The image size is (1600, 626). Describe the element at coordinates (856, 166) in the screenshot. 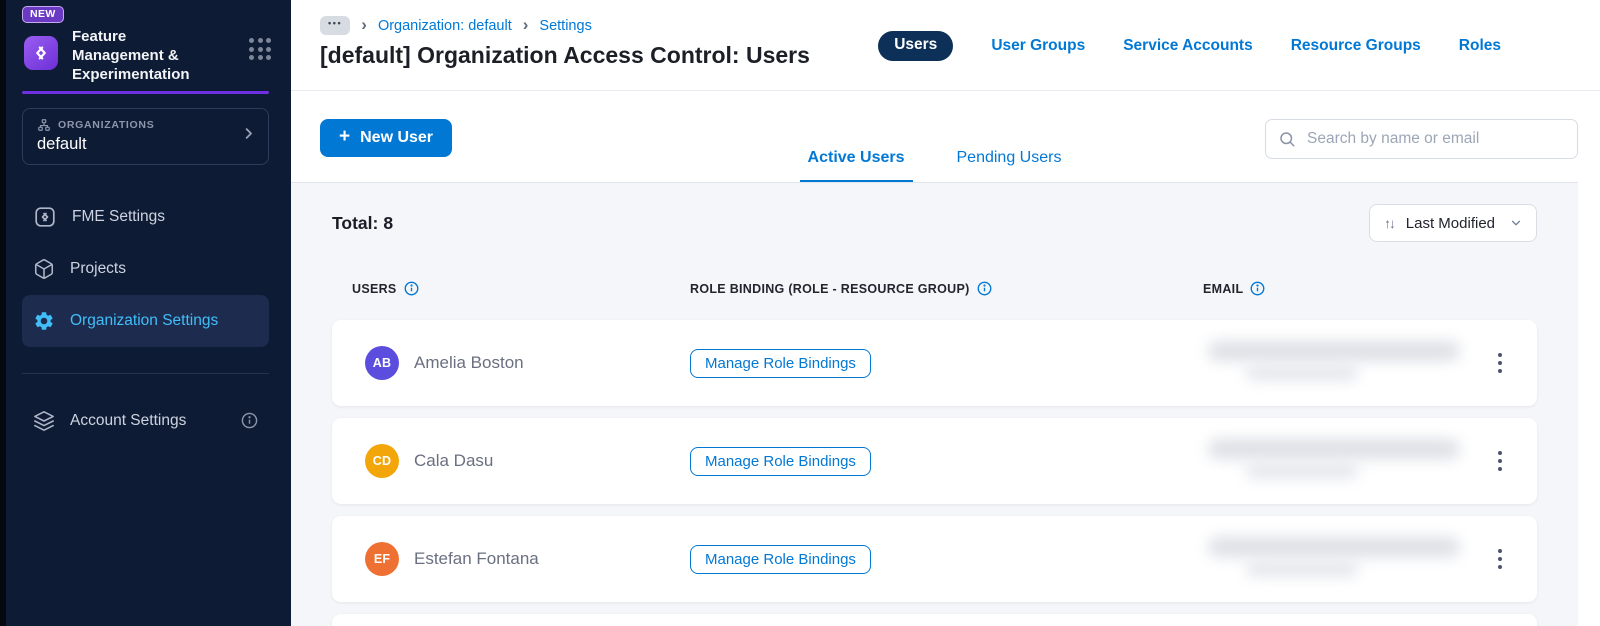

I see `tab-active-users: Active Users` at that location.